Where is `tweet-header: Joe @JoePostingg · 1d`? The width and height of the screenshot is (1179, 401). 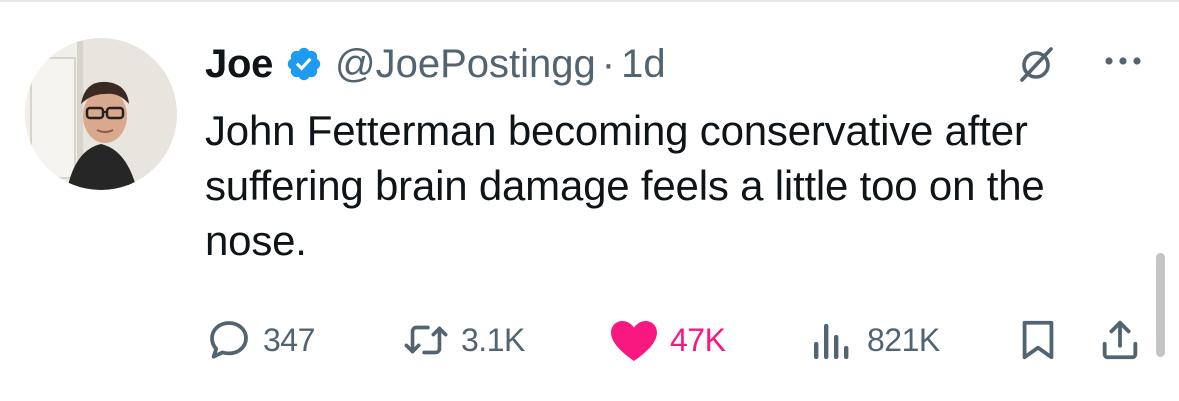
tweet-header: Joe @JoePostingg · 1d is located at coordinates (435, 64).